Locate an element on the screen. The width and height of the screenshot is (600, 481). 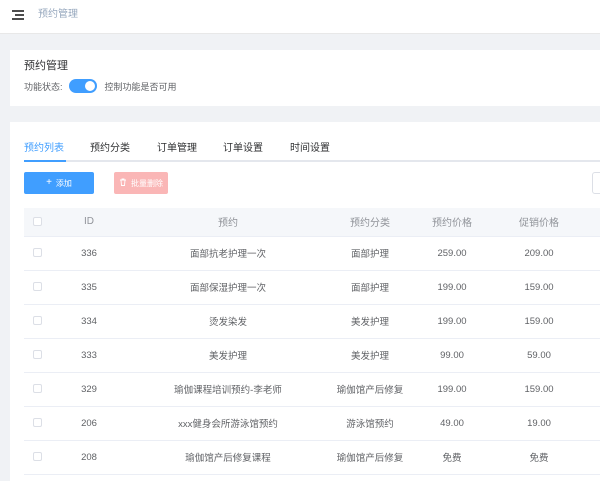
table-header: ID 预约 预约分类 预约价格 促销价格 is located at coordinates (312, 222).